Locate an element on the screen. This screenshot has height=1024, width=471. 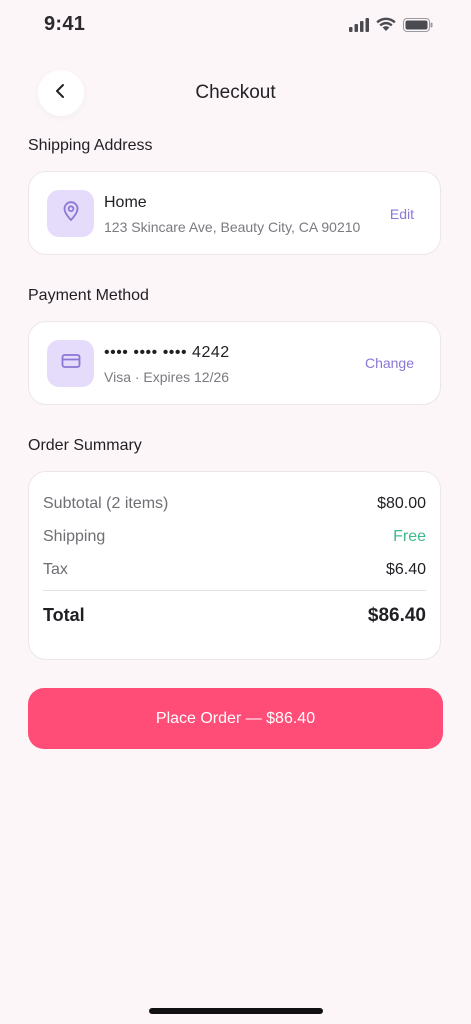
edit-address-button: Edit is located at coordinates (402, 214).